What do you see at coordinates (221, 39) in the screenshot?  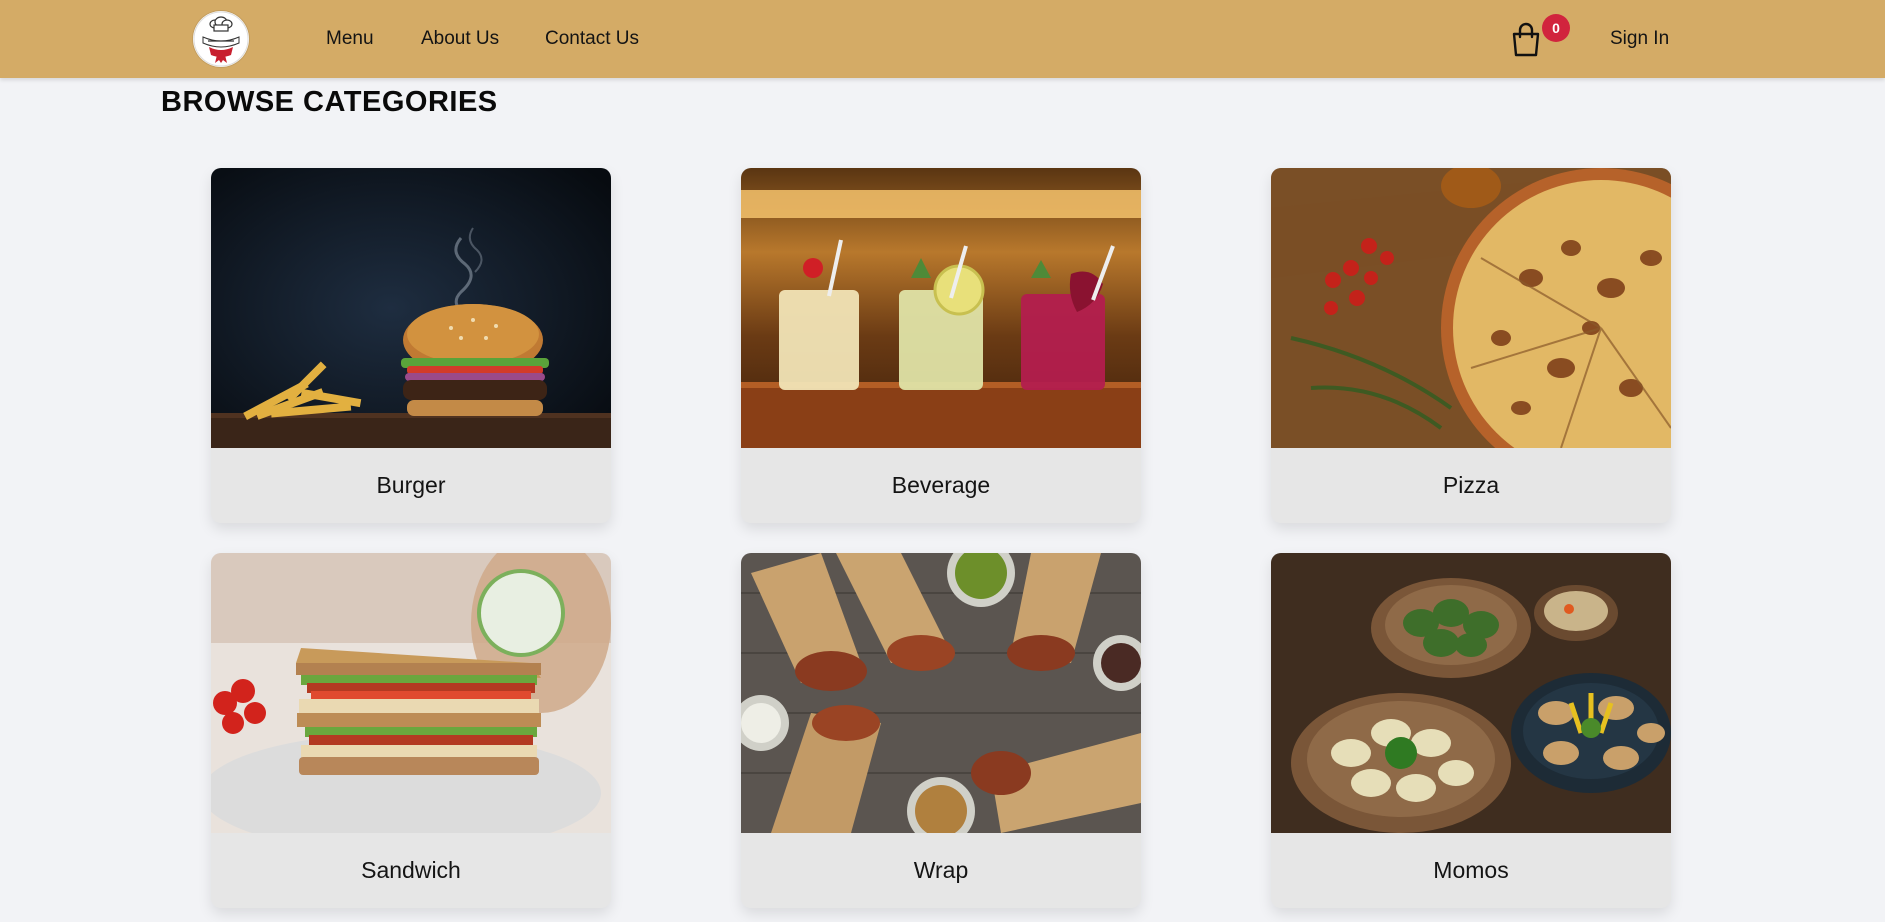 I see `brand-logo` at bounding box center [221, 39].